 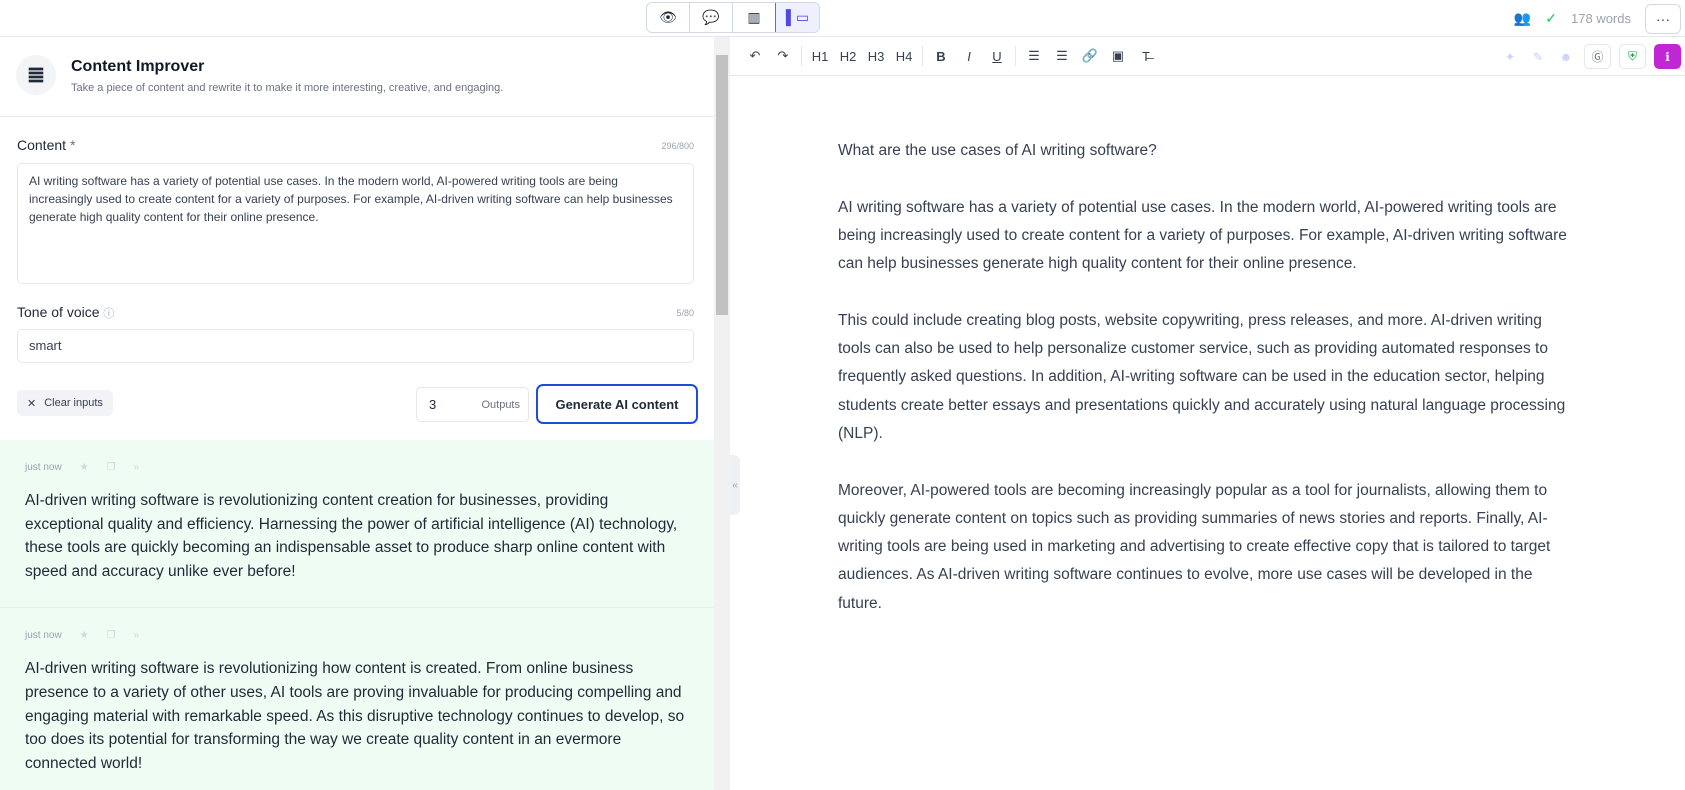 What do you see at coordinates (1522, 18) in the screenshot?
I see `users-icon: 👥` at bounding box center [1522, 18].